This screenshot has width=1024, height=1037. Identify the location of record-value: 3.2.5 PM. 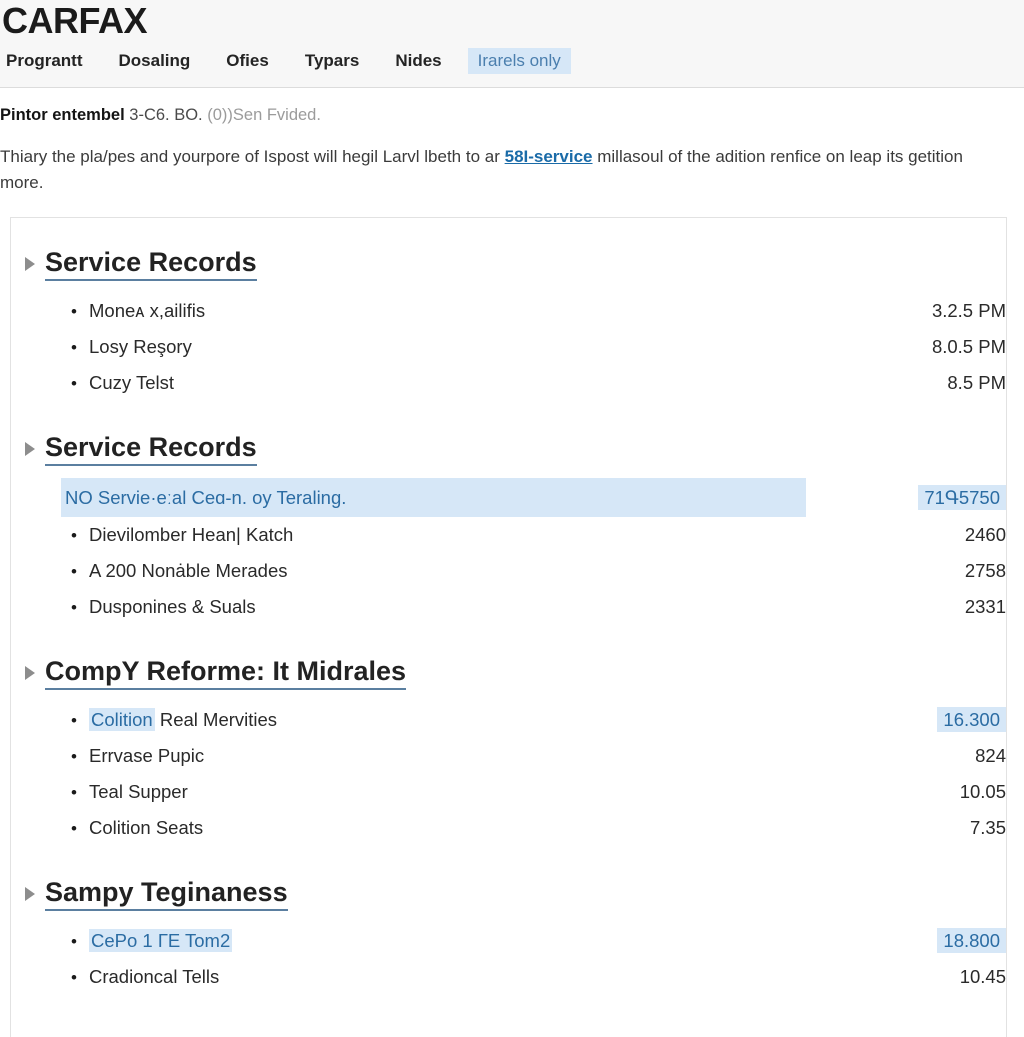
(968, 310).